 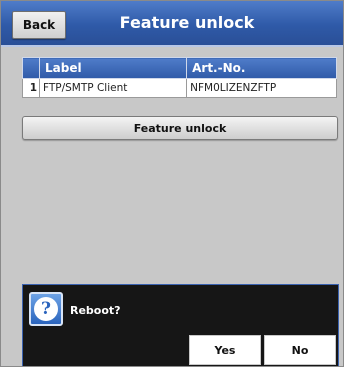 I want to click on page-title: Feature unlock, so click(x=187, y=22).